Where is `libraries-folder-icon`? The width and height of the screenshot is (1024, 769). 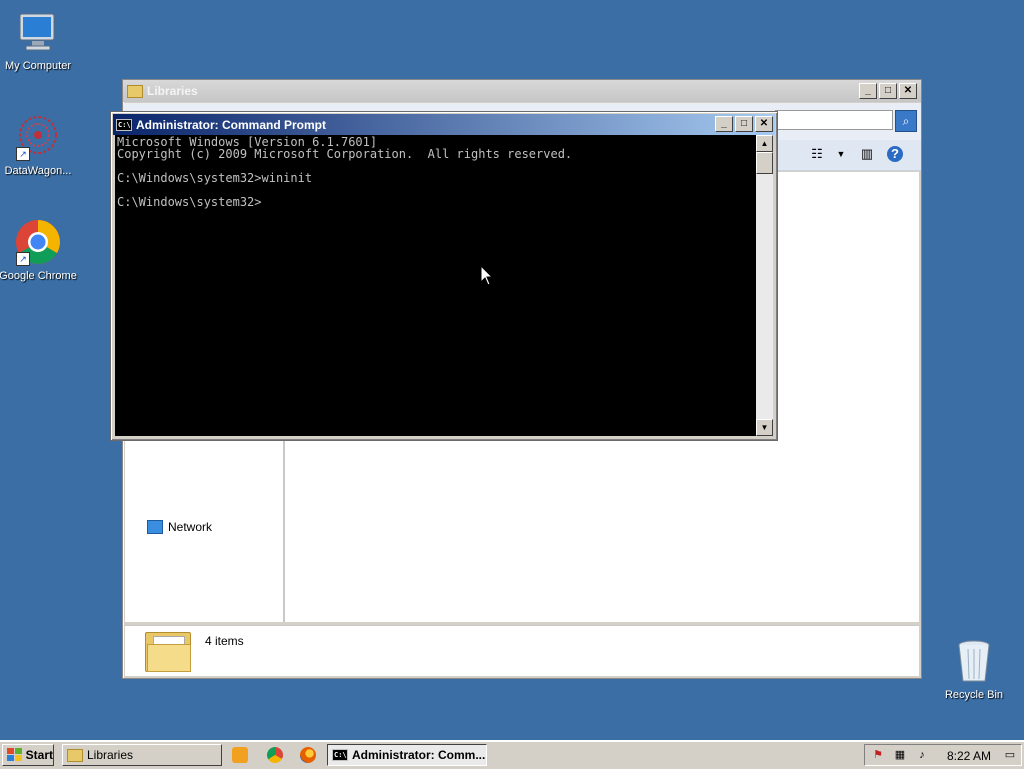 libraries-folder-icon is located at coordinates (168, 652).